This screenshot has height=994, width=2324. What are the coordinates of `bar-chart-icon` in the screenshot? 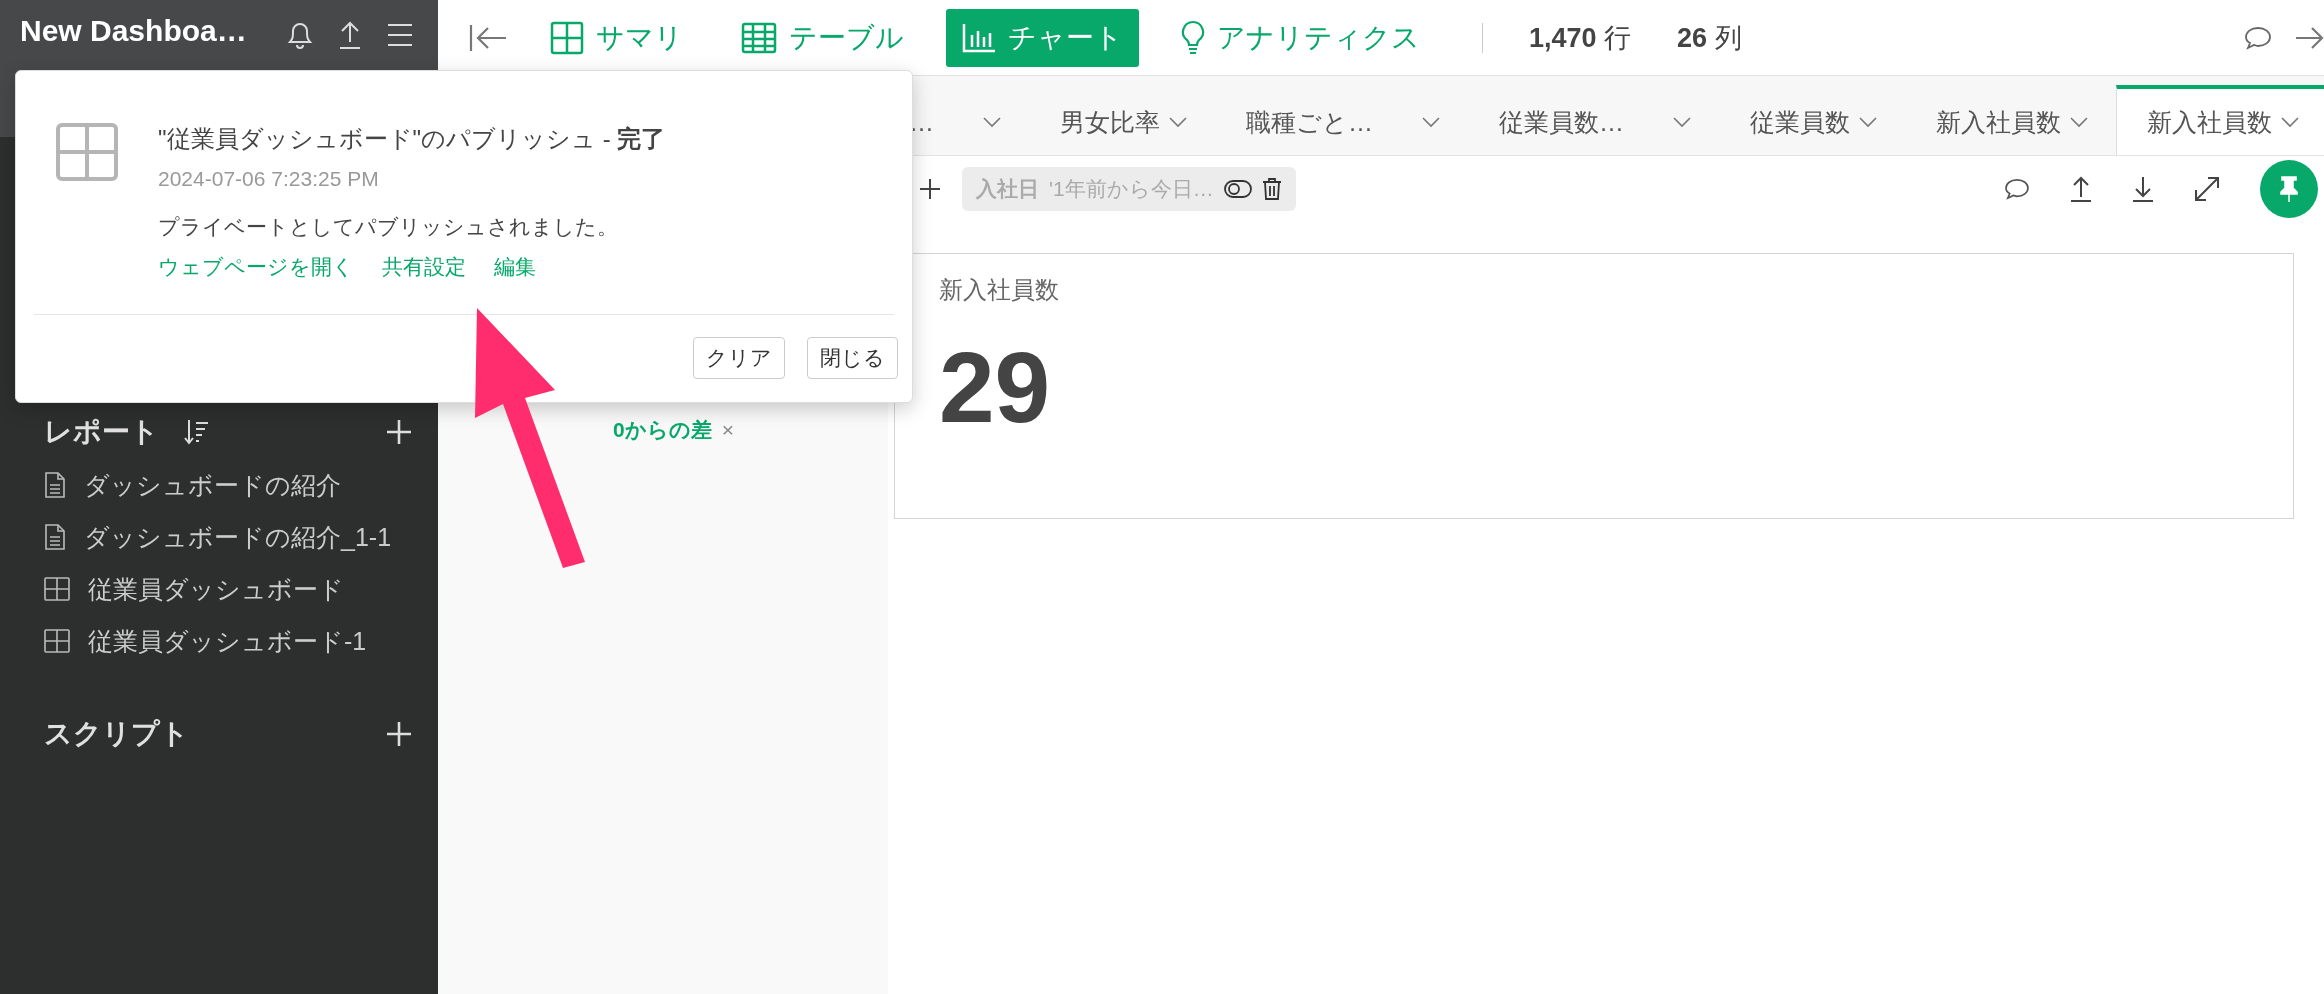 It's located at (979, 37).